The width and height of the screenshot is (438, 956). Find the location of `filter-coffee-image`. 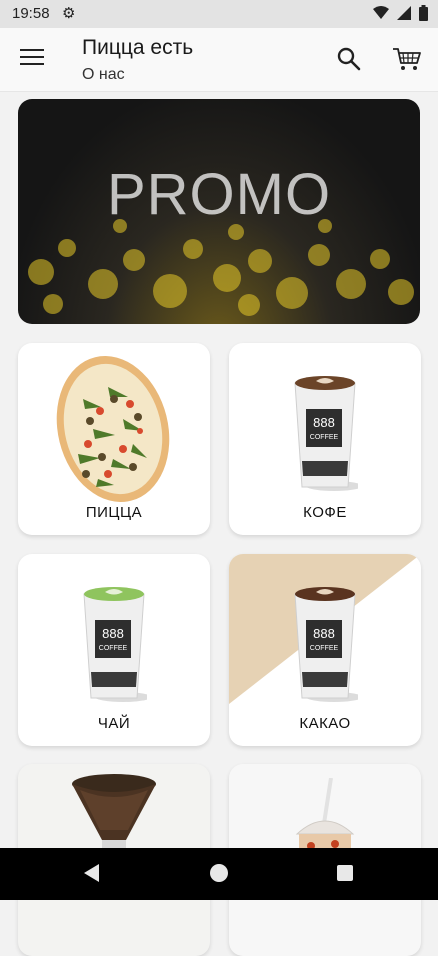

filter-coffee-image is located at coordinates (114, 811).